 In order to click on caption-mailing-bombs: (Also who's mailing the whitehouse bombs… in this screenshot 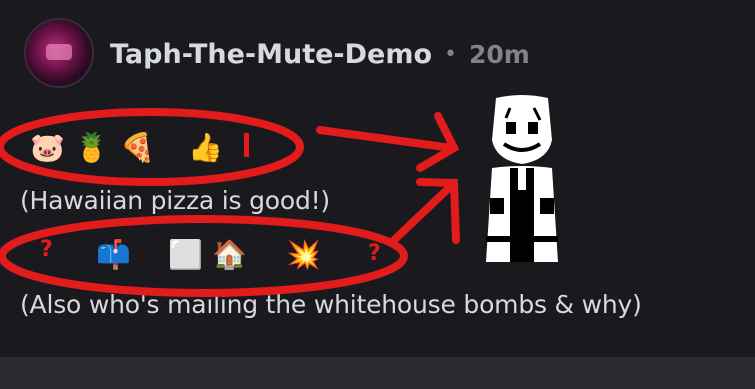, I will do `click(331, 304)`.